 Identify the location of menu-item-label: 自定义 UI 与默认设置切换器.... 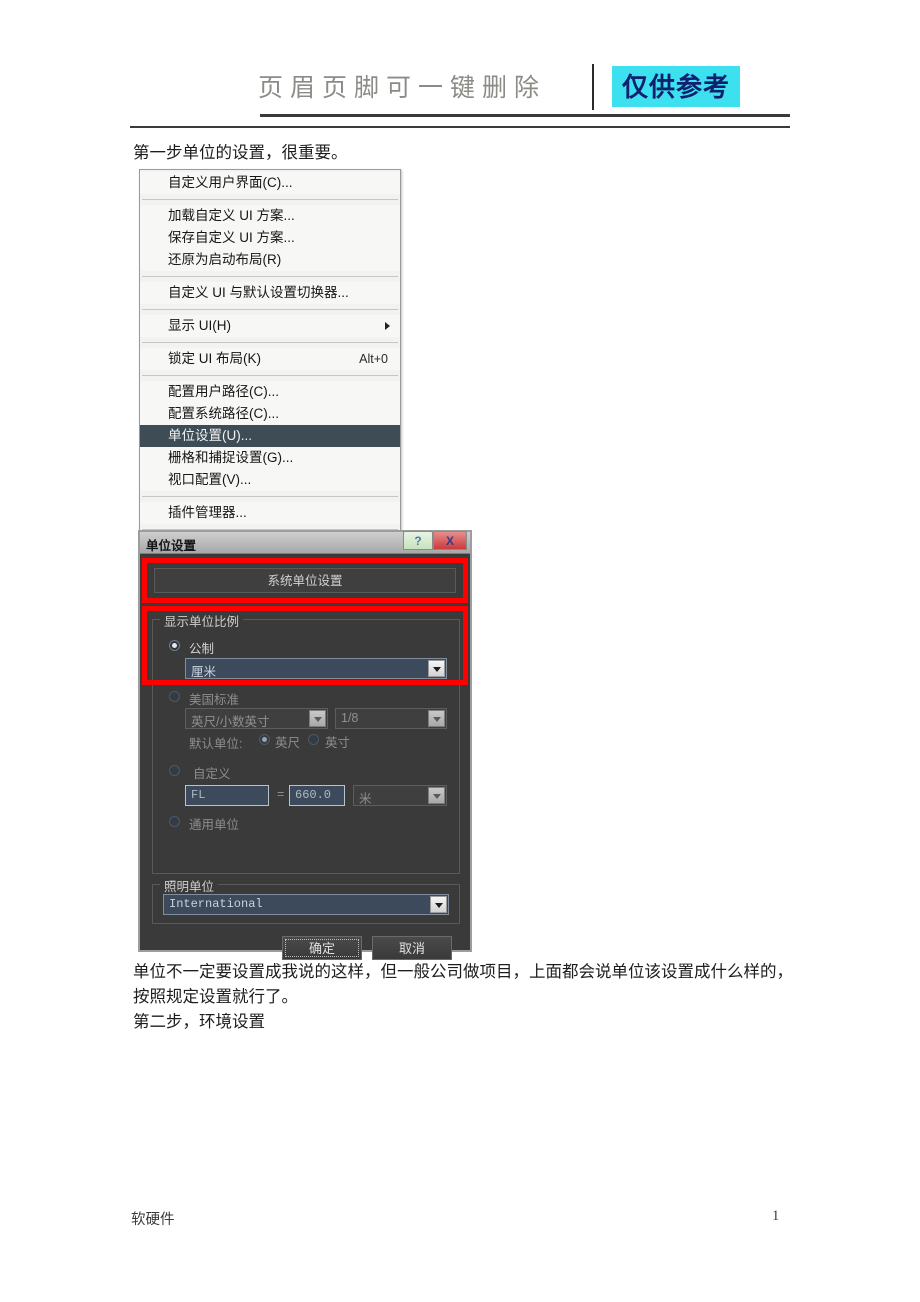
(258, 292).